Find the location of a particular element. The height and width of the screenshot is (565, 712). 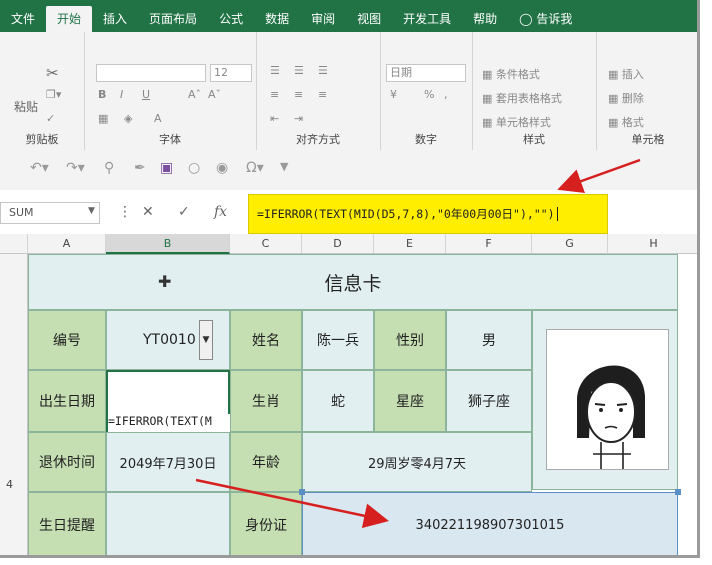

arrow-to-formula is located at coordinates (599, 176).